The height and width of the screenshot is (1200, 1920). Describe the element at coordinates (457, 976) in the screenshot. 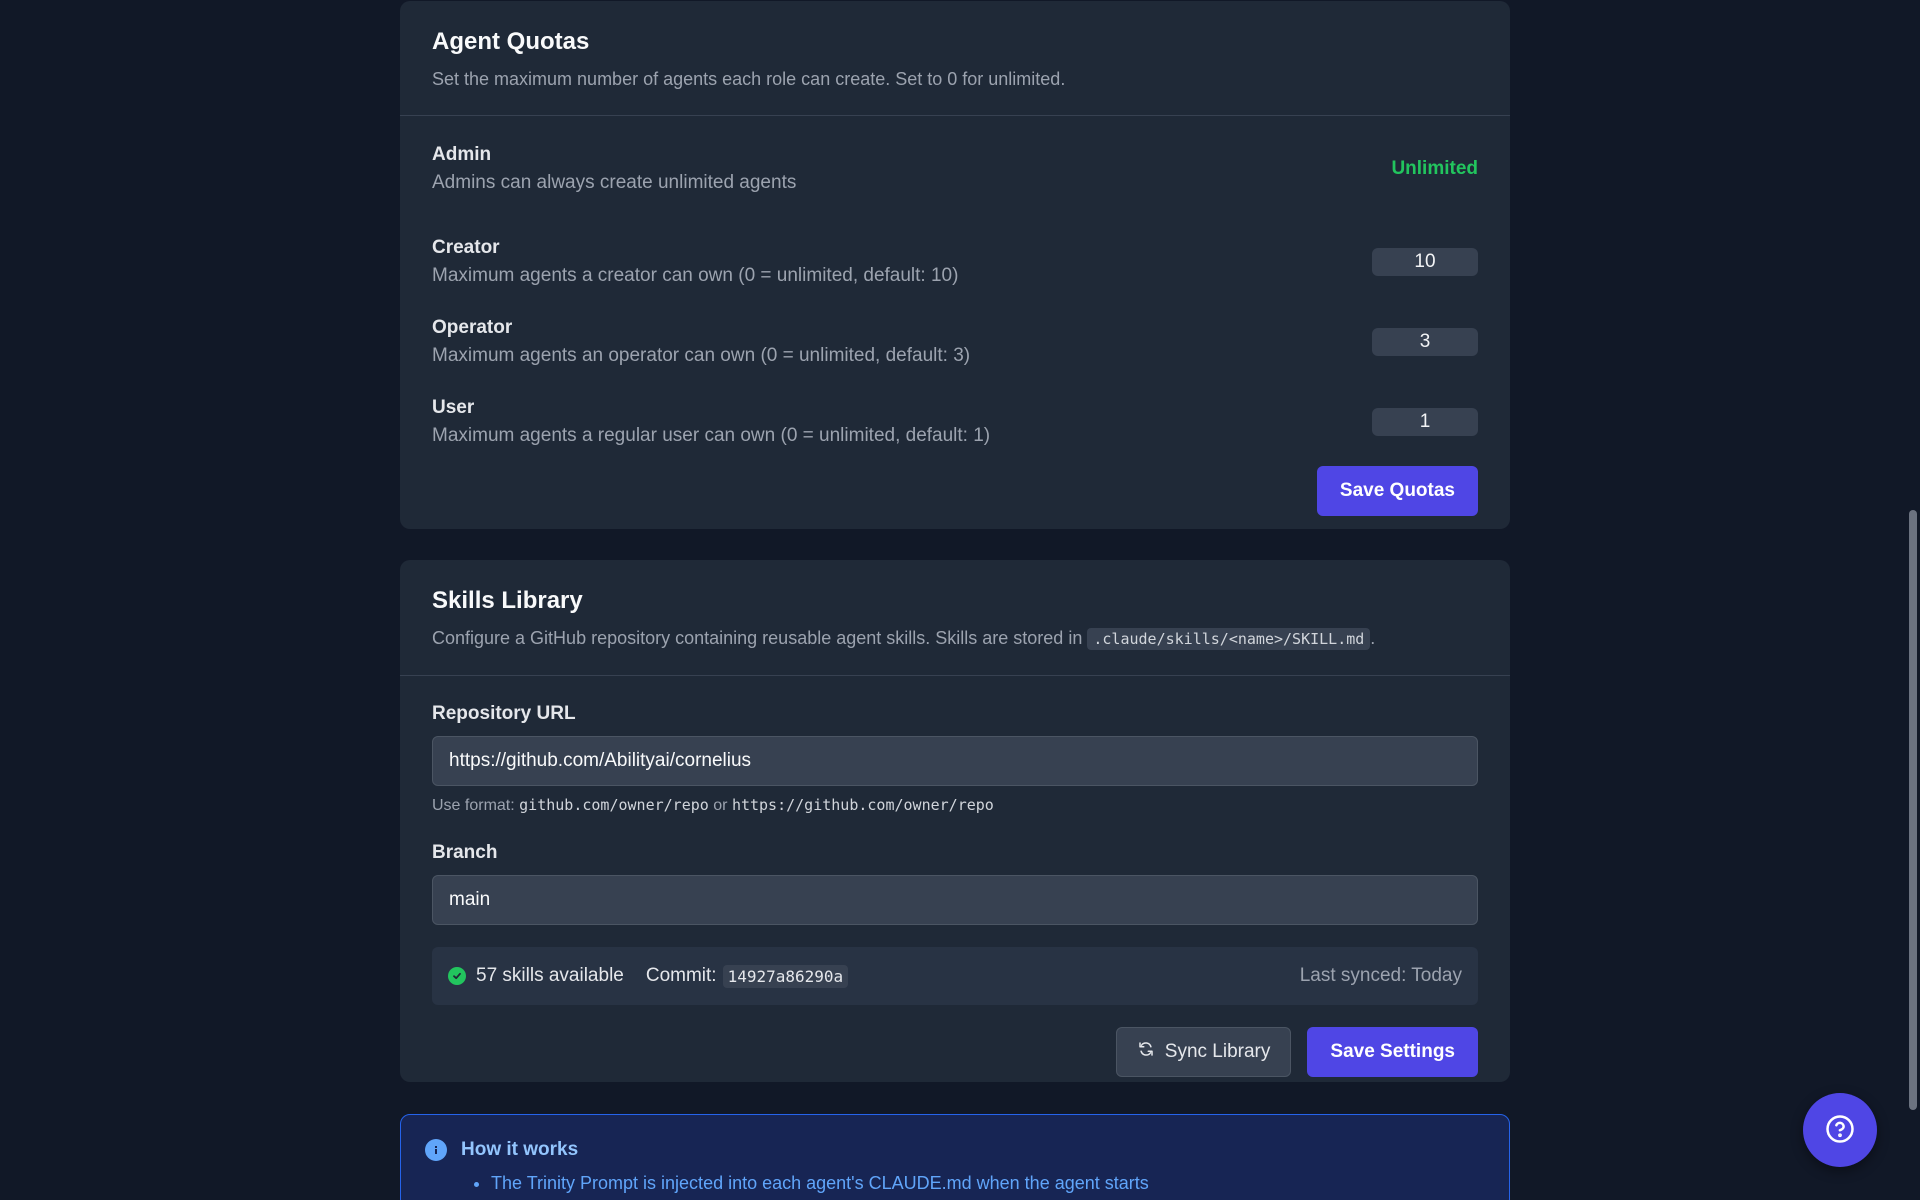

I see `check-circle-icon` at that location.